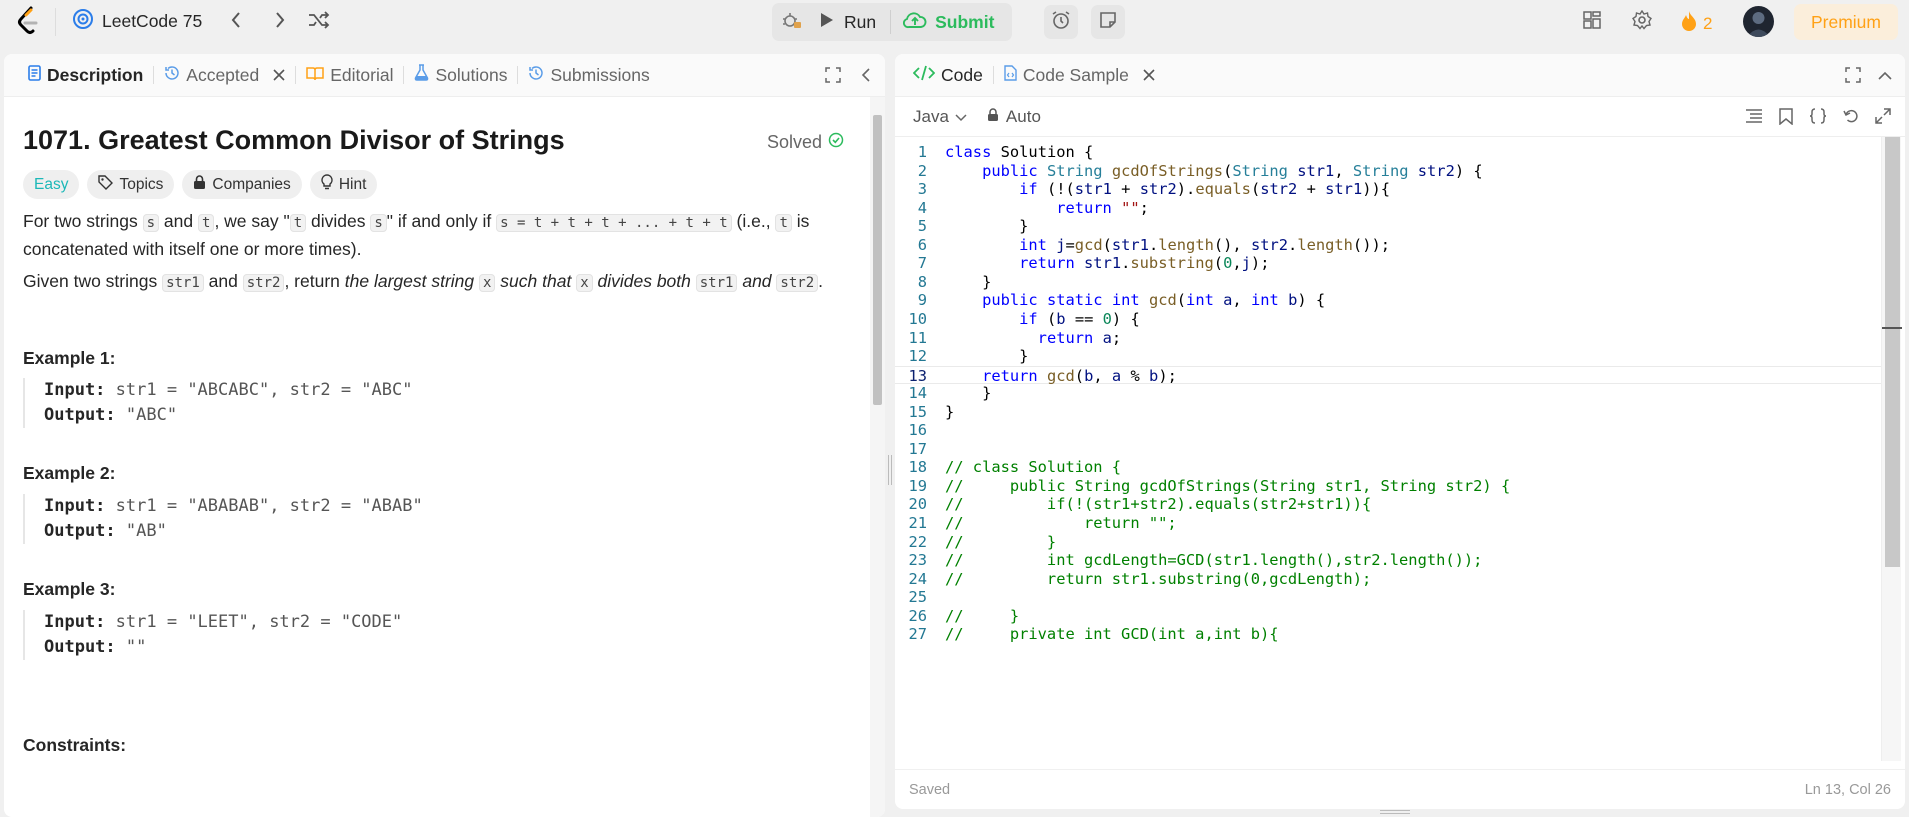 This screenshot has height=817, width=1909. What do you see at coordinates (1642, 22) in the screenshot?
I see `settings-button` at bounding box center [1642, 22].